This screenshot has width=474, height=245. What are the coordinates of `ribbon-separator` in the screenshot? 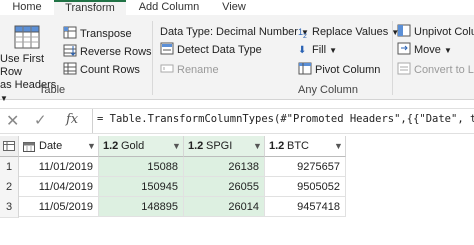 It's located at (152, 58).